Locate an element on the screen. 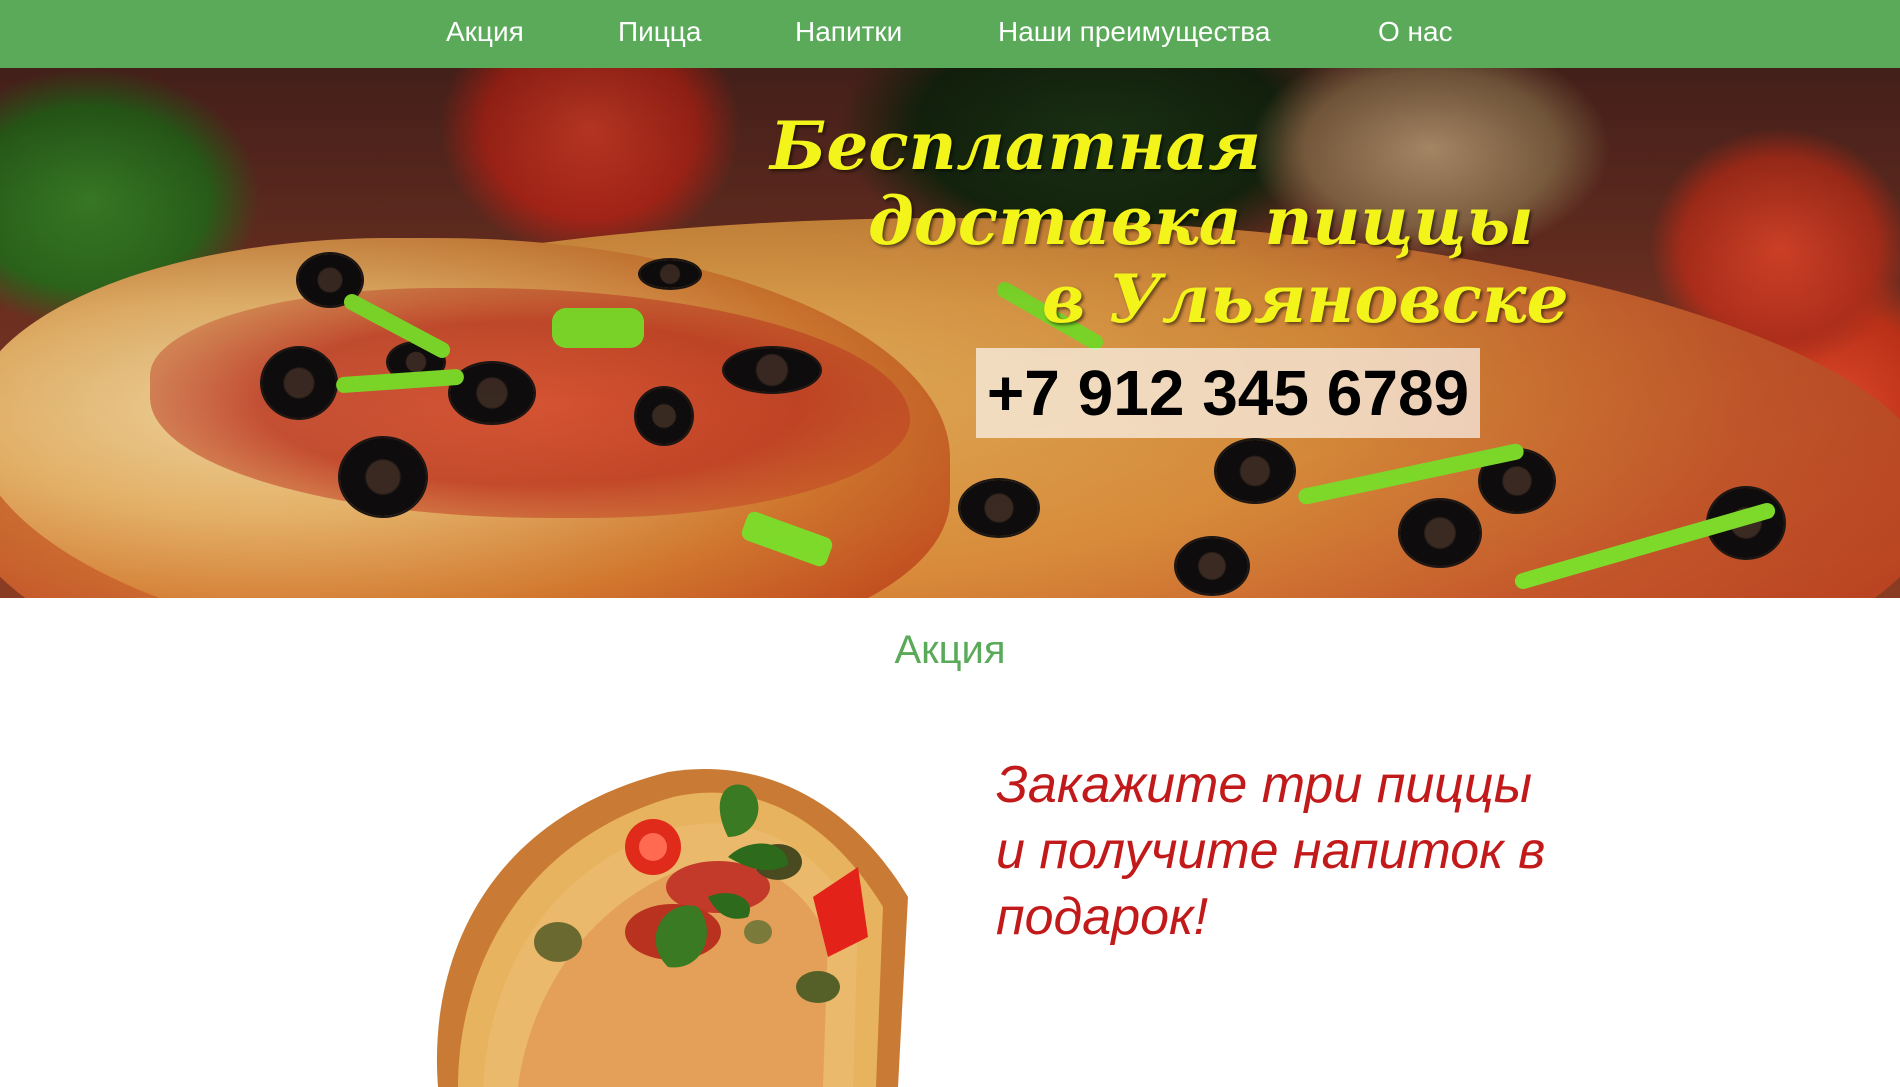  section-title-akciya: Акция is located at coordinates (950, 650).